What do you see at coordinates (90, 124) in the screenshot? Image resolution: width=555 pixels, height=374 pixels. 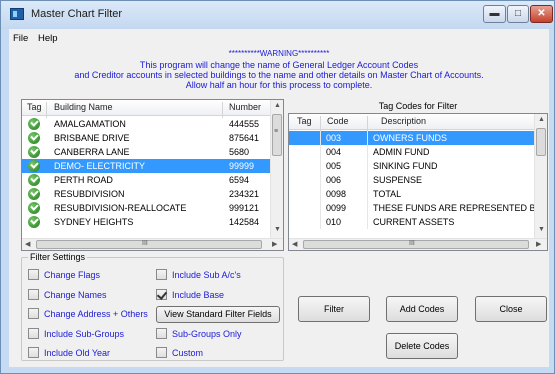 I see `building-name: AMALGAMATION` at bounding box center [90, 124].